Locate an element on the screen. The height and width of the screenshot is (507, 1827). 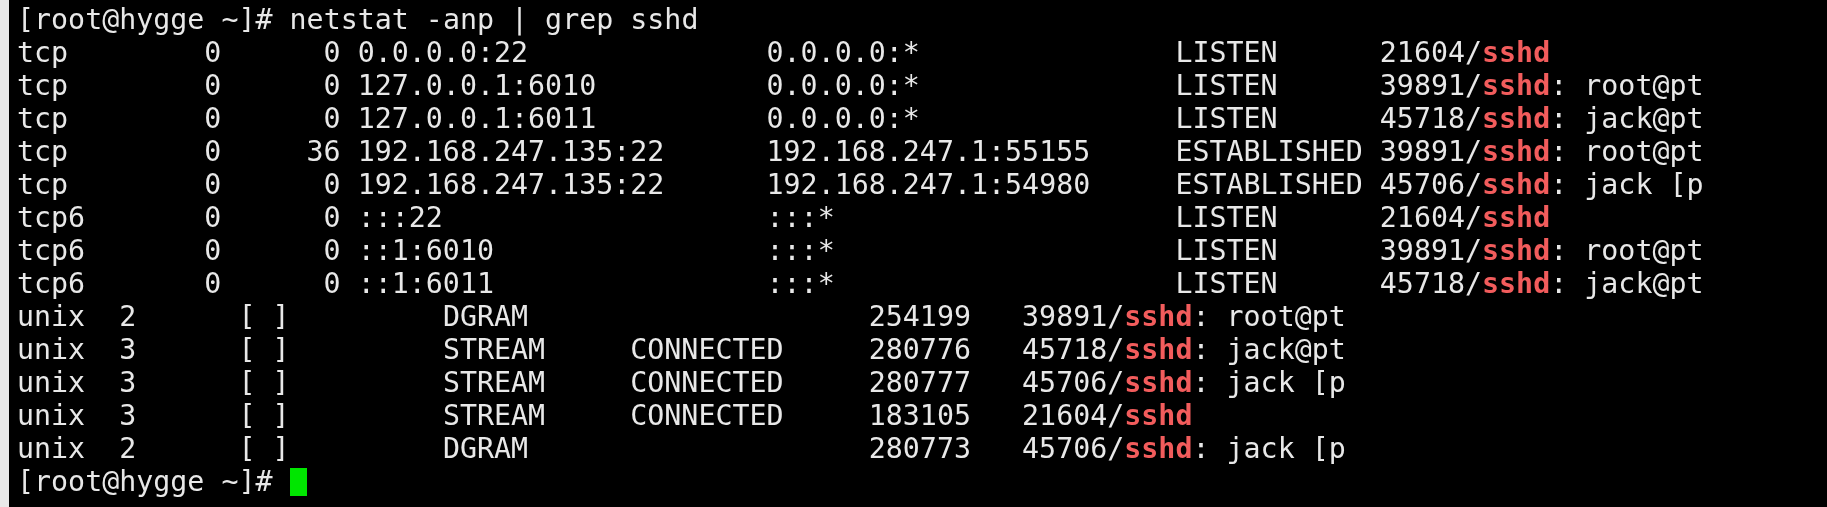
local-address-text: 127.0.0.1:6011 is located at coordinates (477, 118).